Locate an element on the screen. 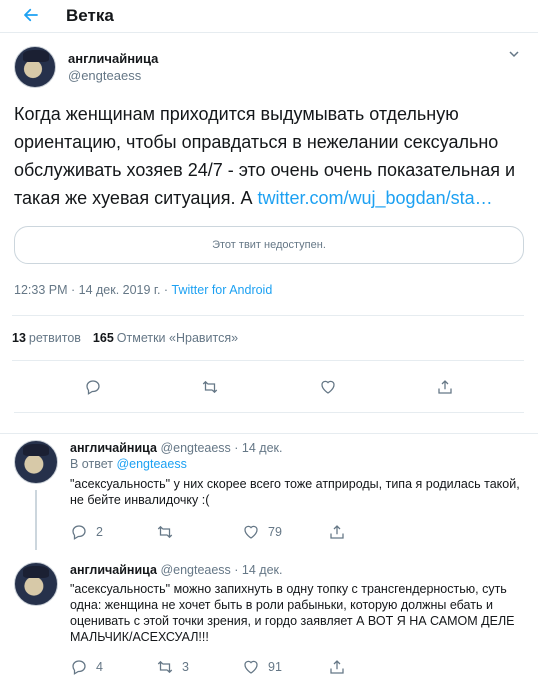 The width and height of the screenshot is (538, 686). reply-reply-button: 2 is located at coordinates (113, 532).